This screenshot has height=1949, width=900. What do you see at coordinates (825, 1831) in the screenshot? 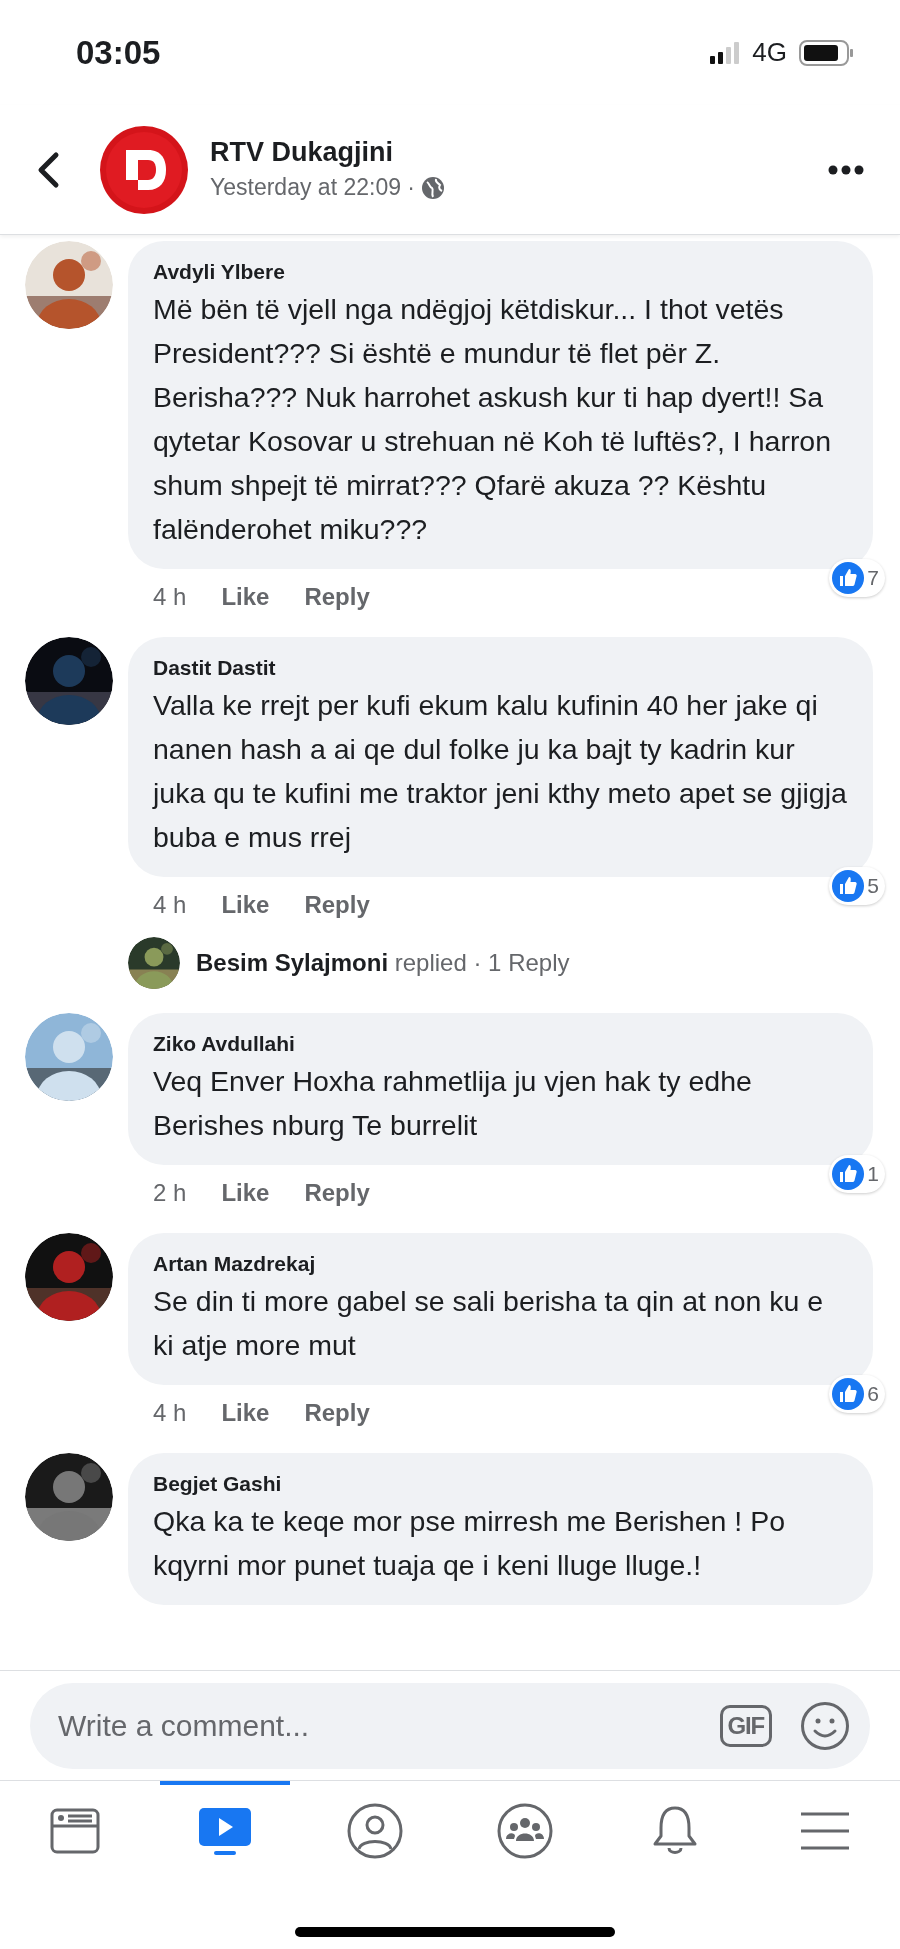
I see `menu-icon` at bounding box center [825, 1831].